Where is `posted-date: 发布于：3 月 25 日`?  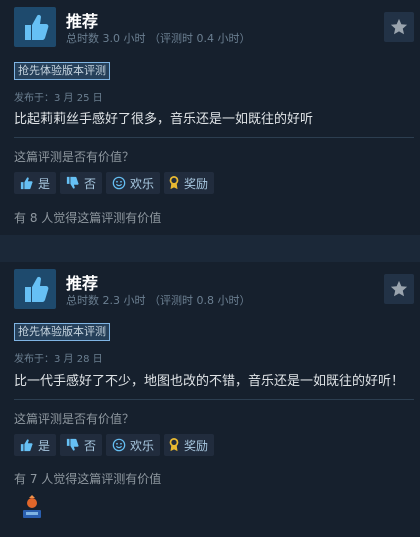
posted-date: 发布于：3 月 25 日 is located at coordinates (58, 98).